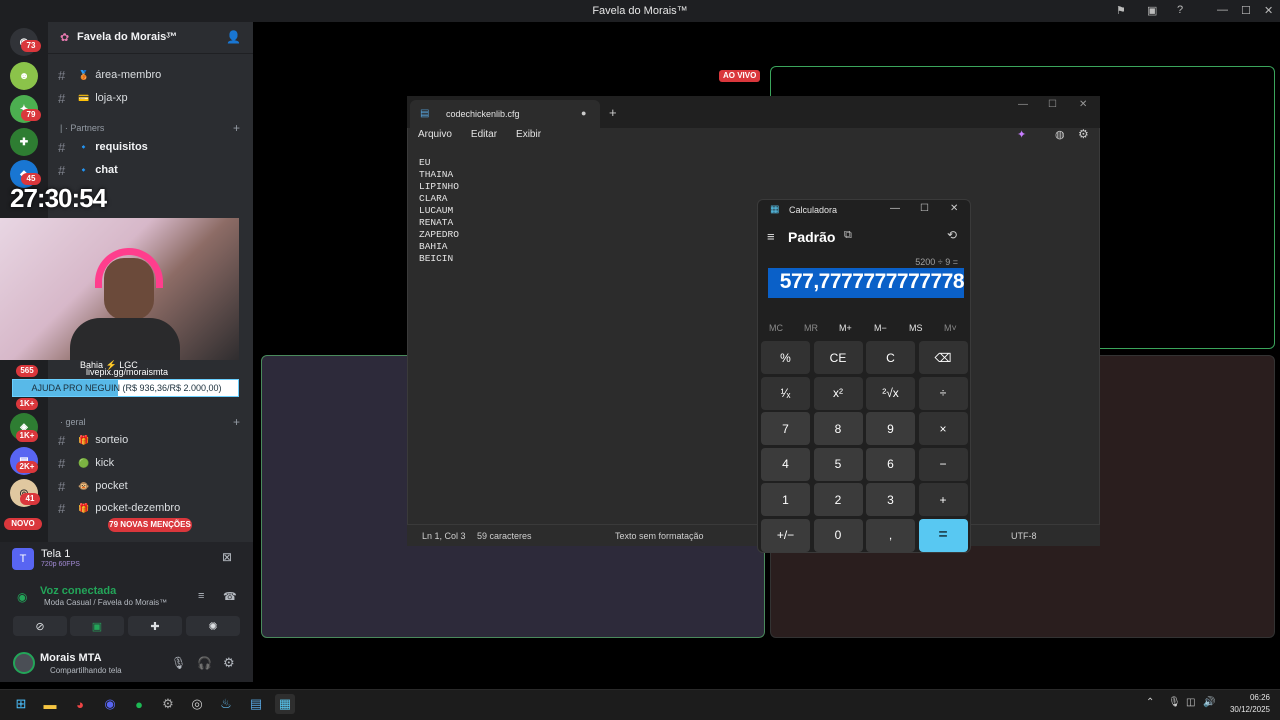 This screenshot has height=720, width=1280. What do you see at coordinates (811, 328) in the screenshot?
I see `mr-button: MR` at bounding box center [811, 328].